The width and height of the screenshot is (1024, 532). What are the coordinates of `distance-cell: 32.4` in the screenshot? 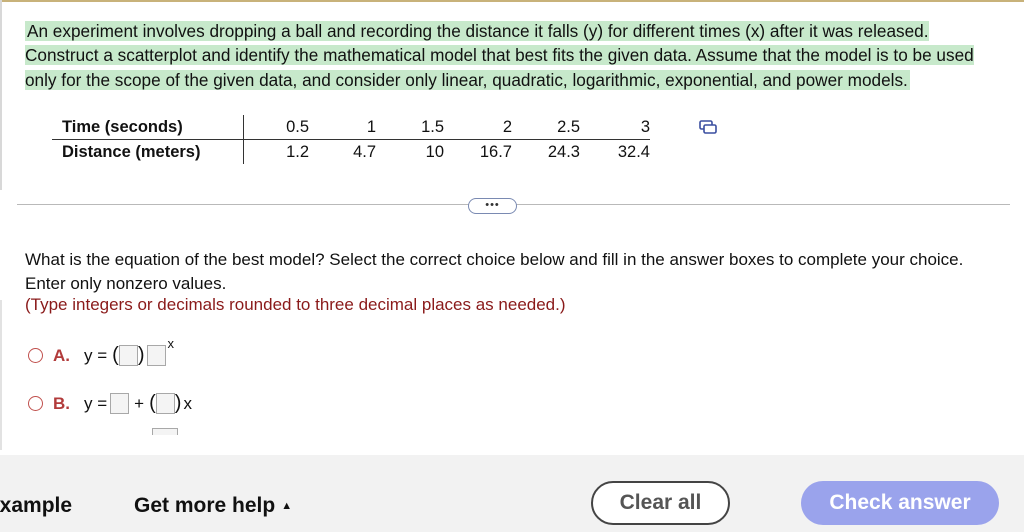 It's located at (633, 151).